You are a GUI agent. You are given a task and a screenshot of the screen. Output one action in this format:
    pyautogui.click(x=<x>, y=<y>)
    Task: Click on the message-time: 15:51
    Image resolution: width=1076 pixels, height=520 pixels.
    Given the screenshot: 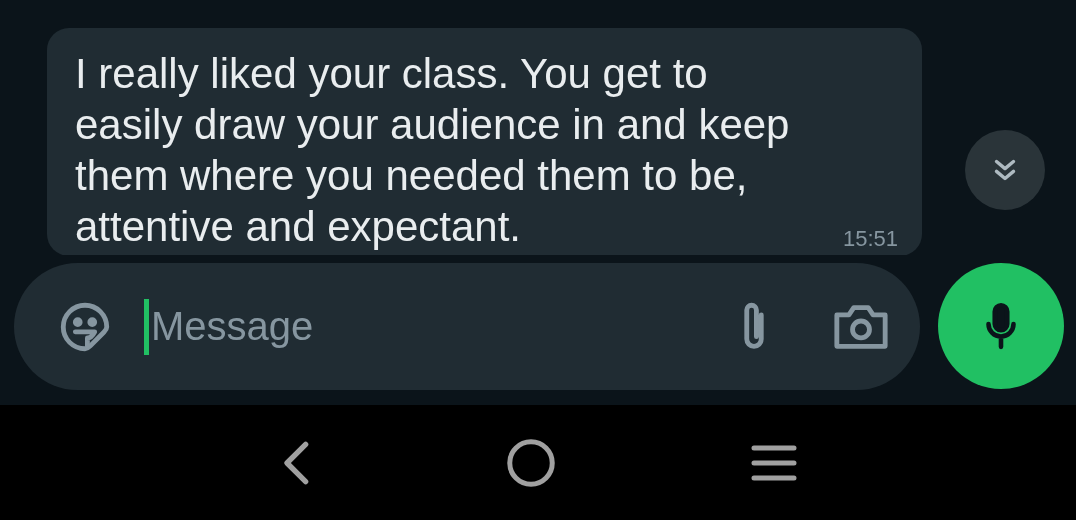 What is the action you would take?
    pyautogui.click(x=870, y=239)
    